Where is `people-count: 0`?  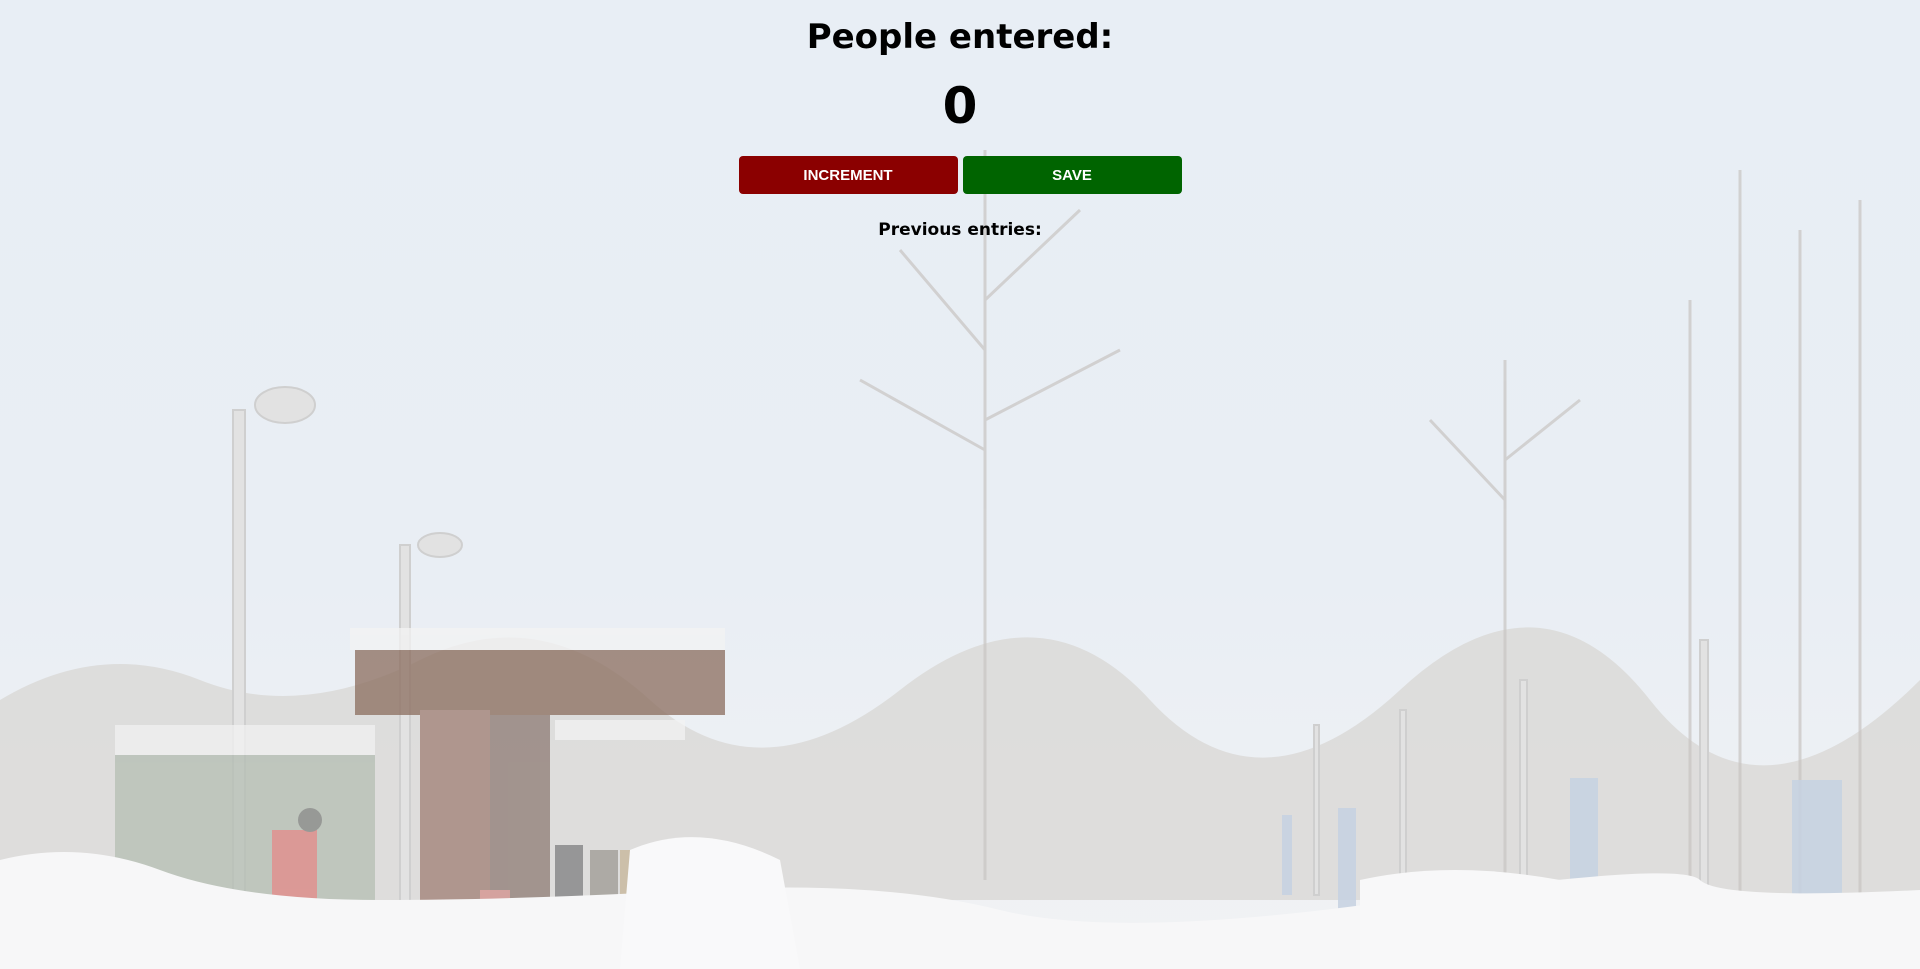
people-count: 0 is located at coordinates (960, 106).